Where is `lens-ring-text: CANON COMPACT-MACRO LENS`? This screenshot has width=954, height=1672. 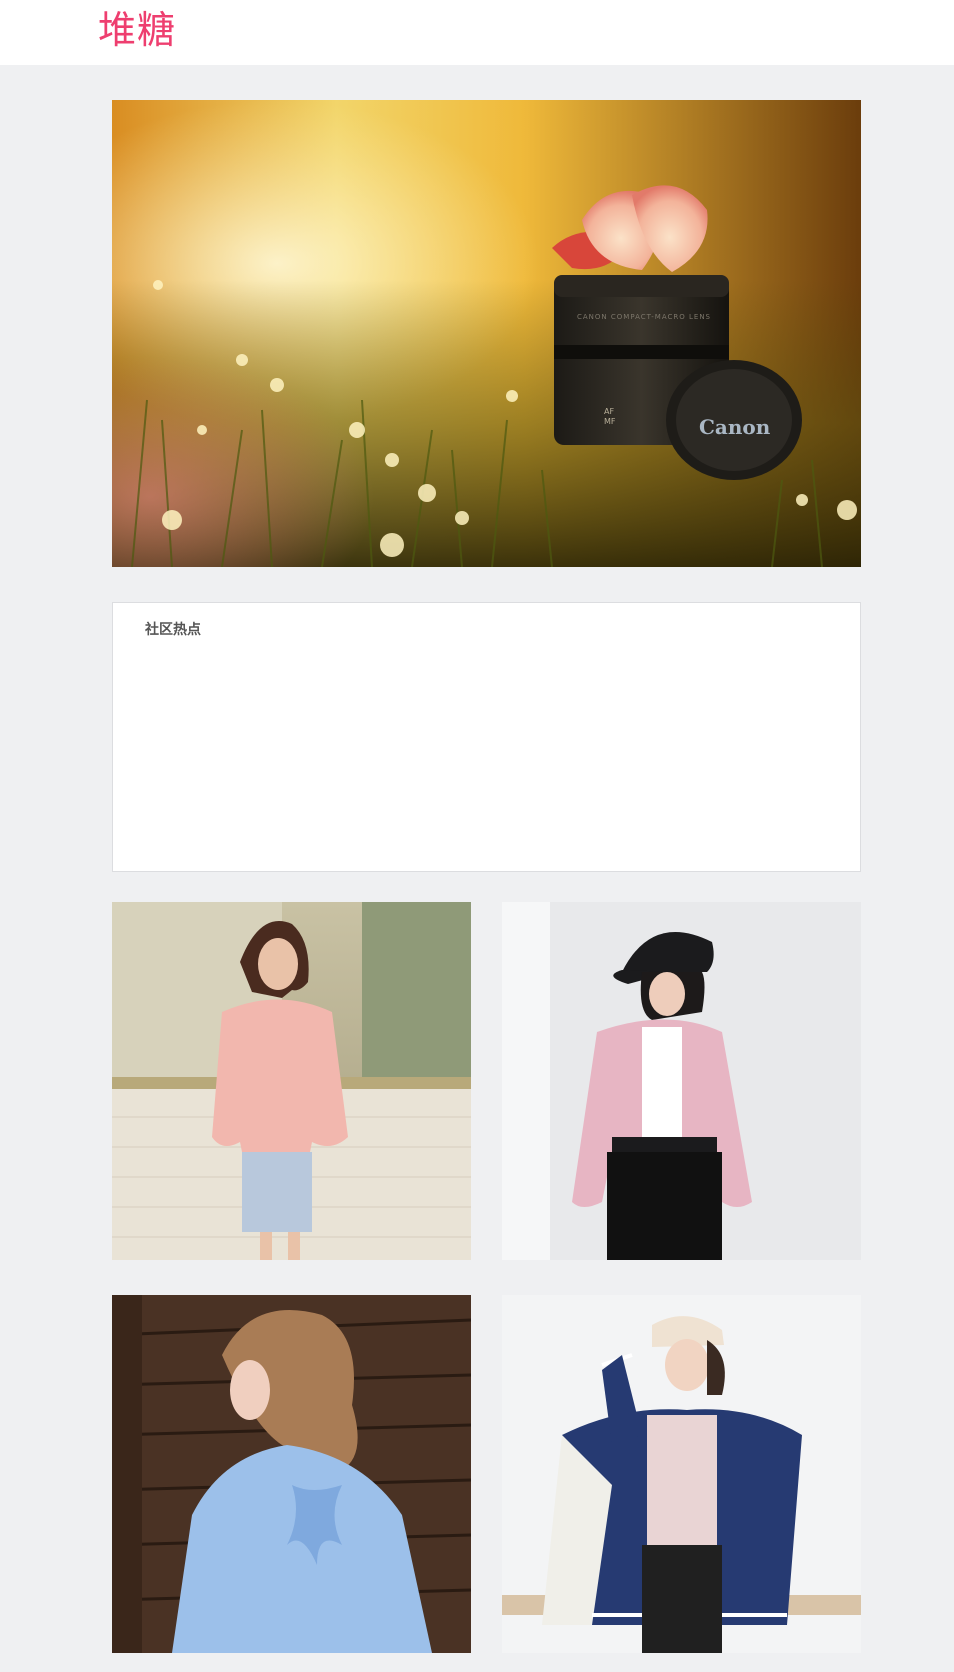 lens-ring-text: CANON COMPACT-MACRO LENS is located at coordinates (644, 317).